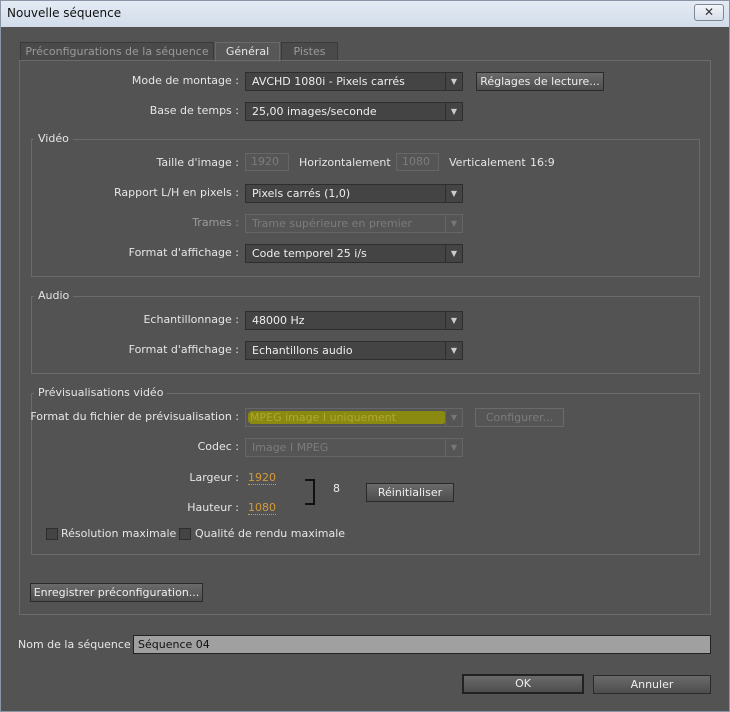 The height and width of the screenshot is (712, 730). What do you see at coordinates (213, 507) in the screenshot?
I see `preview-height-label: Hauteur :` at bounding box center [213, 507].